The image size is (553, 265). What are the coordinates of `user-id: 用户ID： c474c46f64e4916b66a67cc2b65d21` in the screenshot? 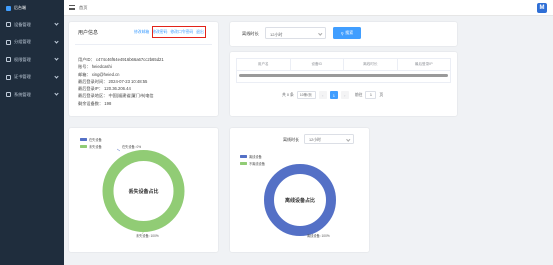 It's located at (121, 59).